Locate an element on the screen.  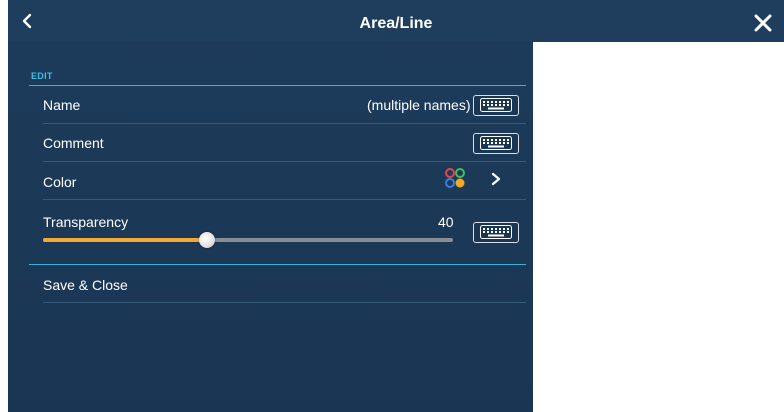
close-icon is located at coordinates (763, 23).